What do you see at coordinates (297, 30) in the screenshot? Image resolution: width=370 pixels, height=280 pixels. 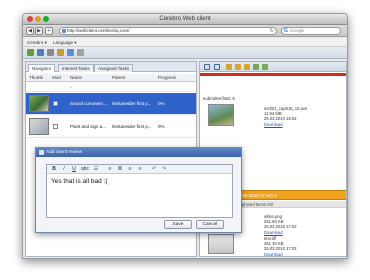 I see `search-placeholder: Google` at bounding box center [297, 30].